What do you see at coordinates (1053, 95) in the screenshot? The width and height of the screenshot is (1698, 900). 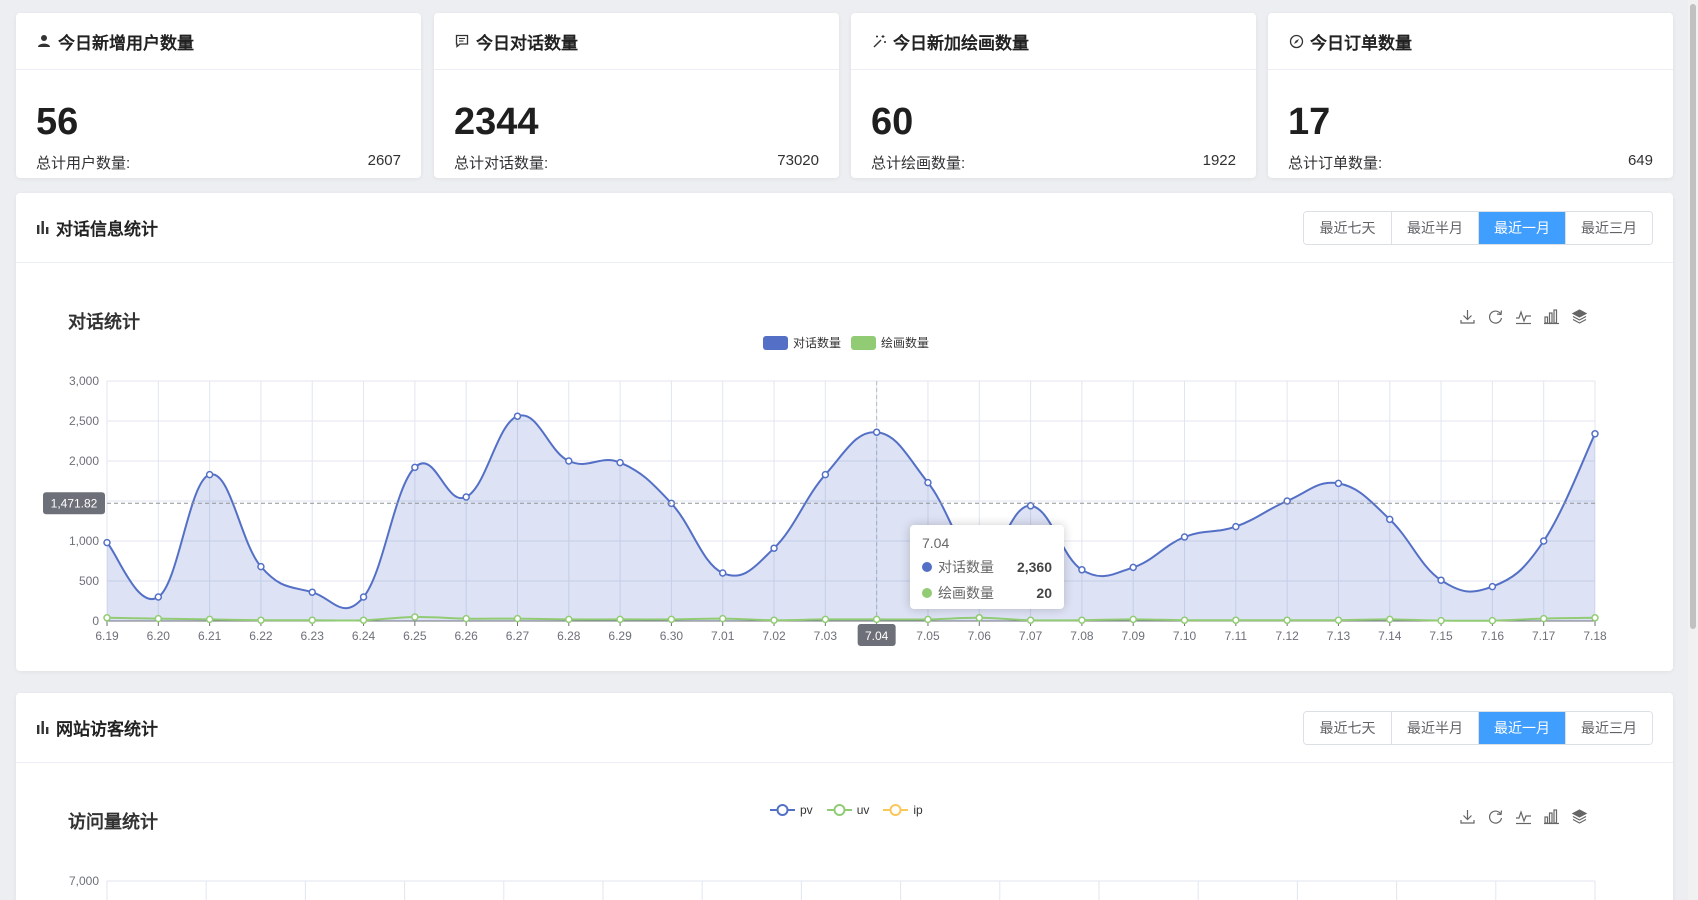 I see `stat-card-drawings: 今日新加绘画数量 60 总计绘画数量: 1922` at bounding box center [1053, 95].